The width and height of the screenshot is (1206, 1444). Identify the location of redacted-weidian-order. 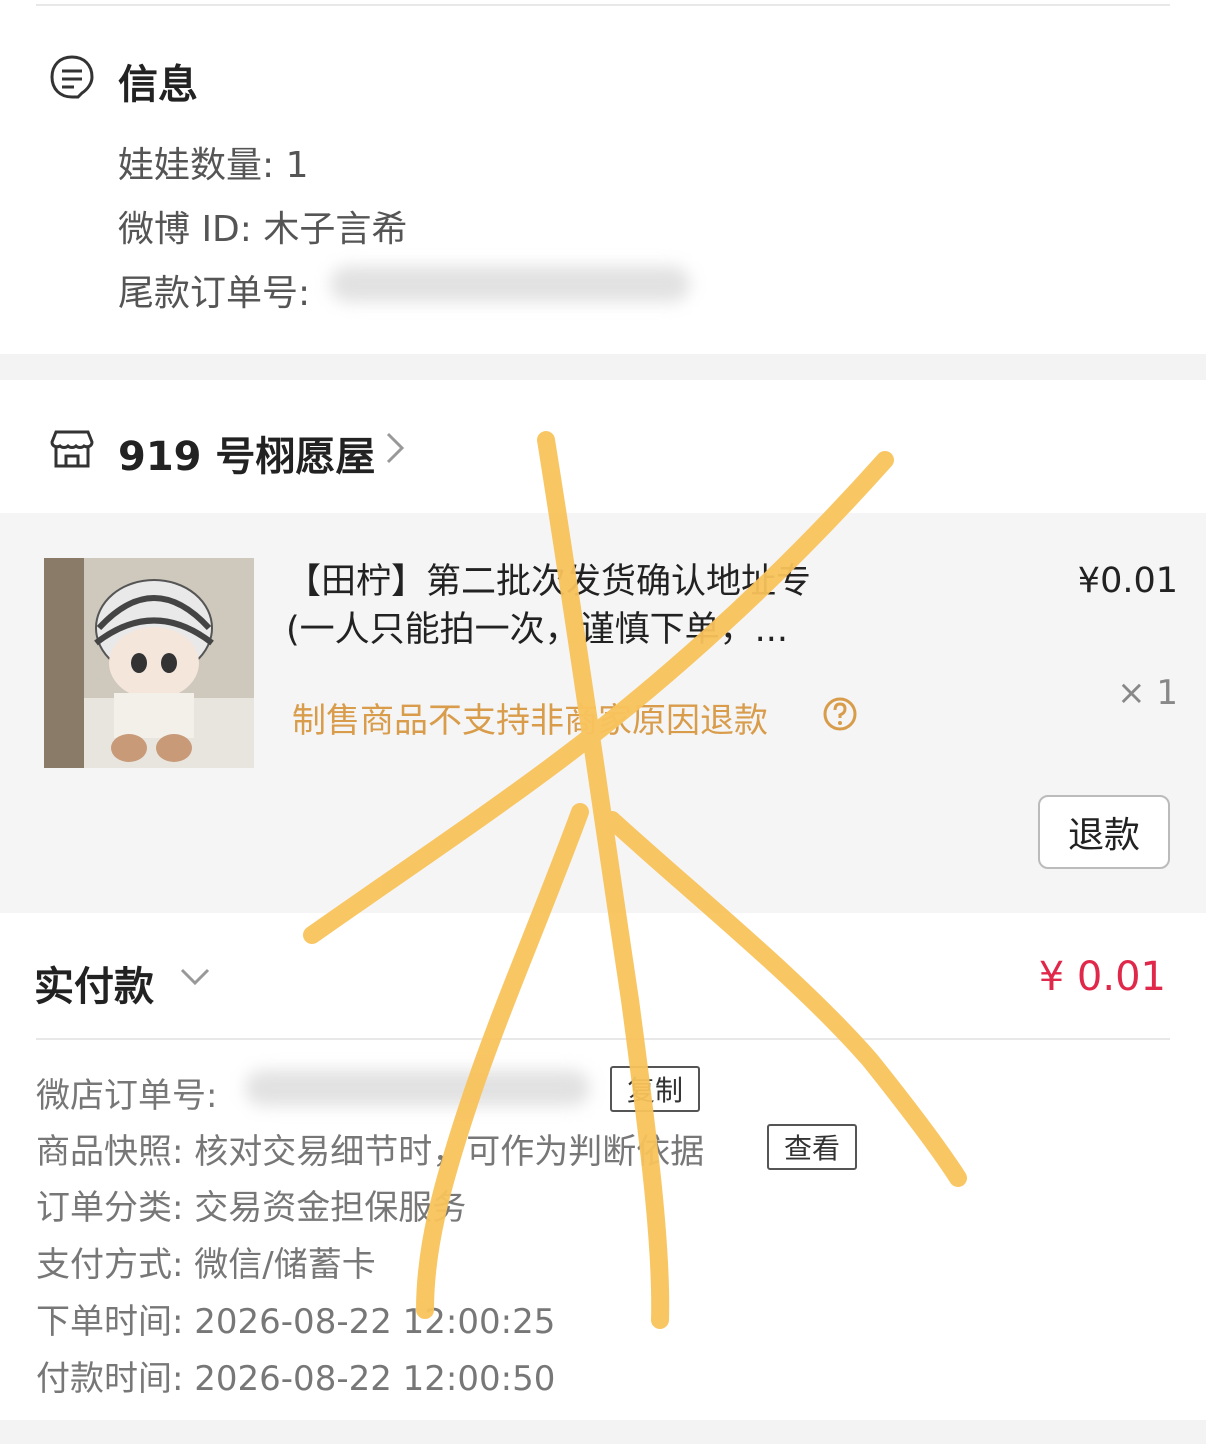
(417, 1088).